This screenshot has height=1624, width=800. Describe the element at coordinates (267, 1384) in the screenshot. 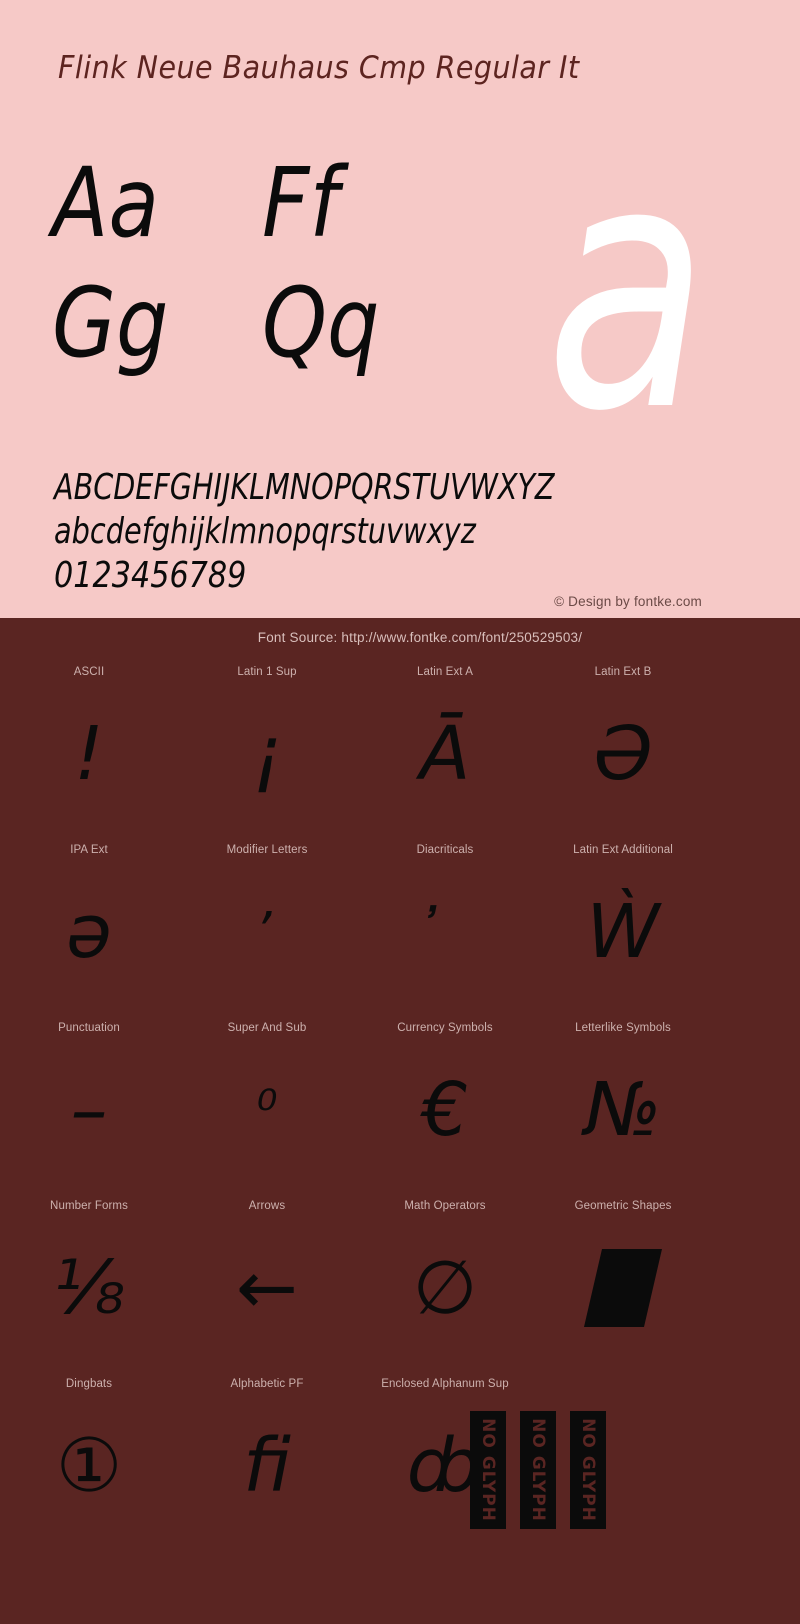

I see `block-label: Alphabetic PF` at that location.